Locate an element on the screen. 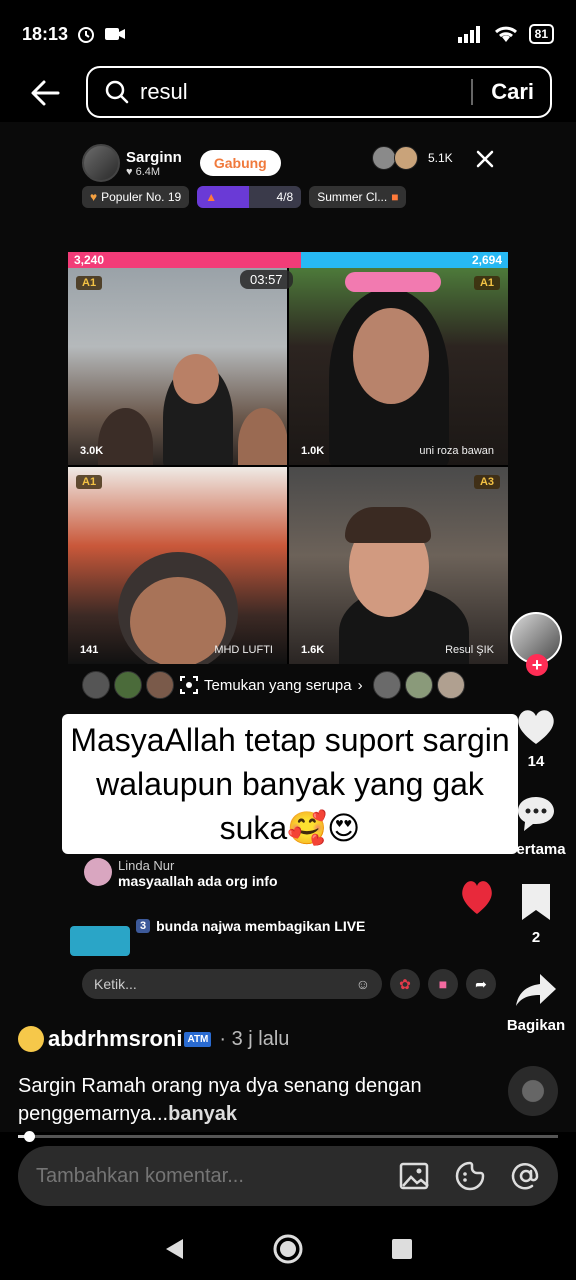  video-progress is located at coordinates (288, 1136).